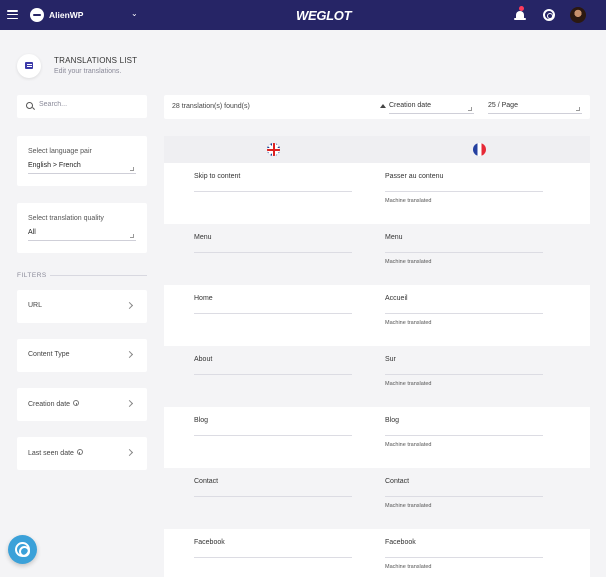  I want to click on notification-bell-icon, so click(520, 14).